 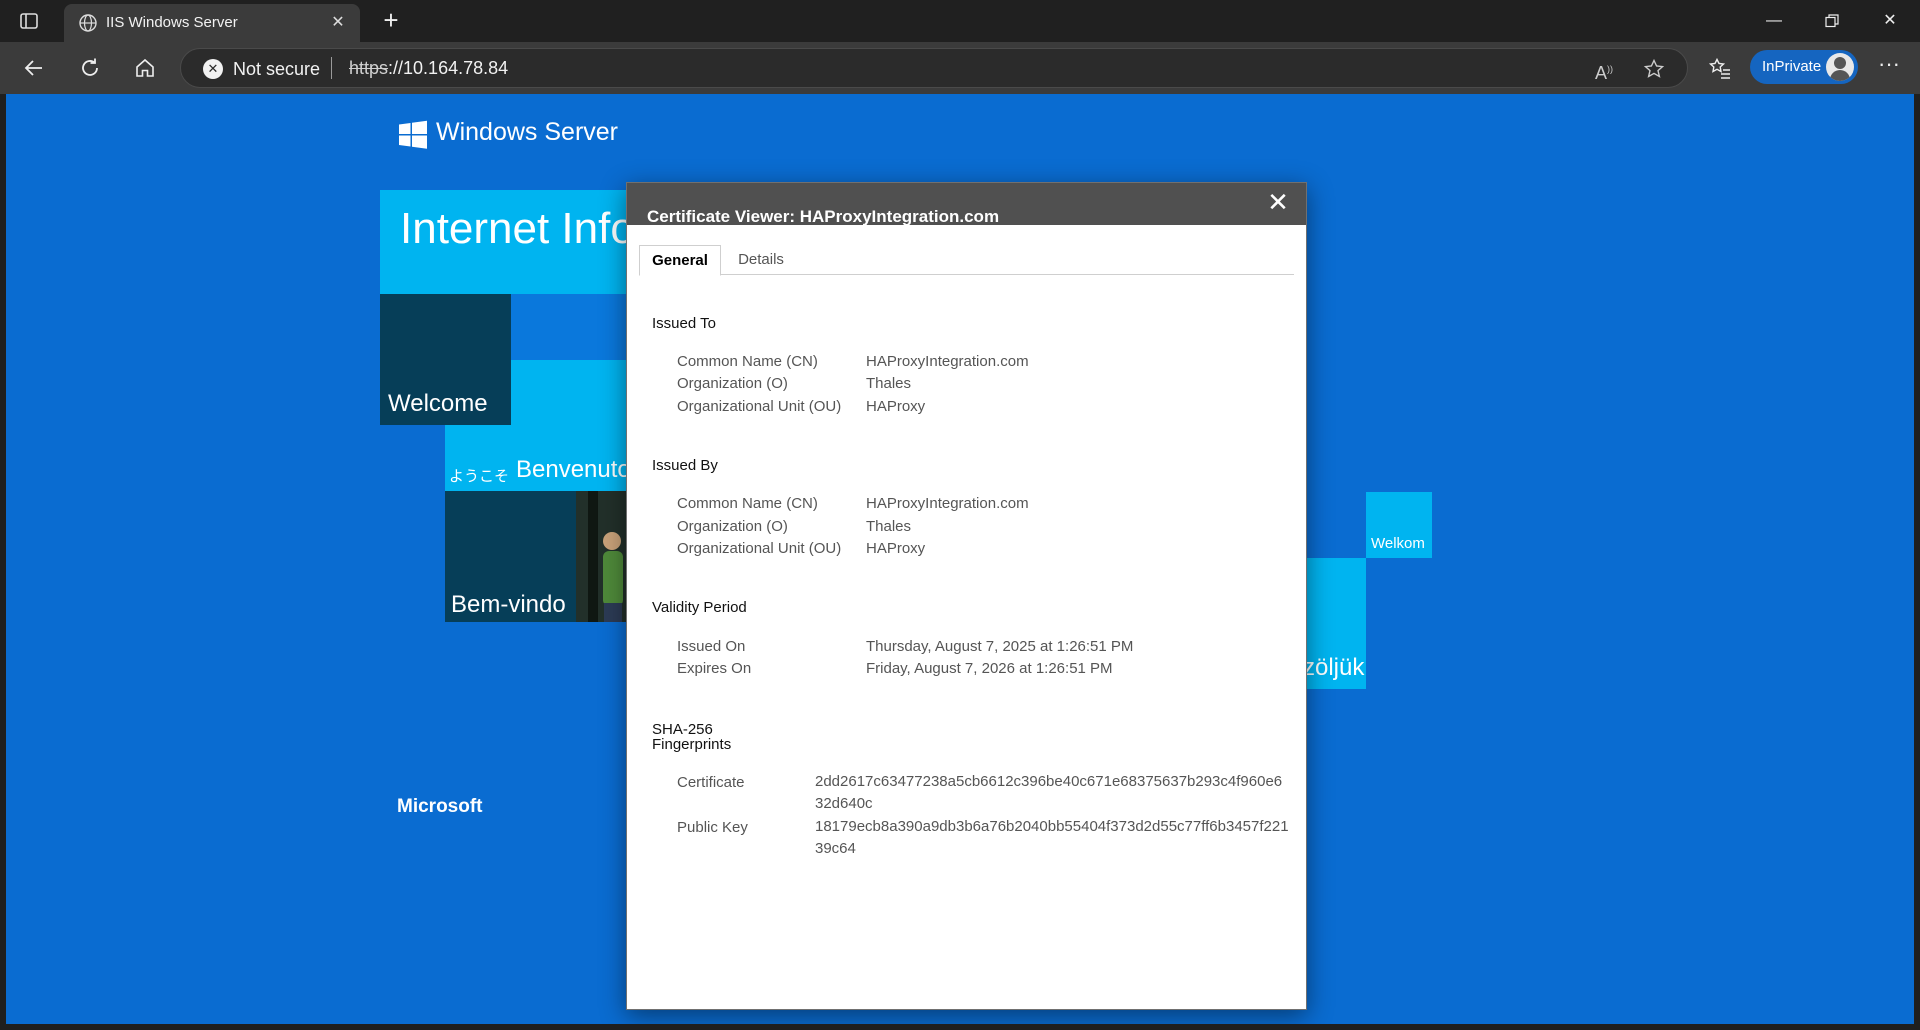 What do you see at coordinates (711, 646) in the screenshot?
I see `issued-on-label: Issued On` at bounding box center [711, 646].